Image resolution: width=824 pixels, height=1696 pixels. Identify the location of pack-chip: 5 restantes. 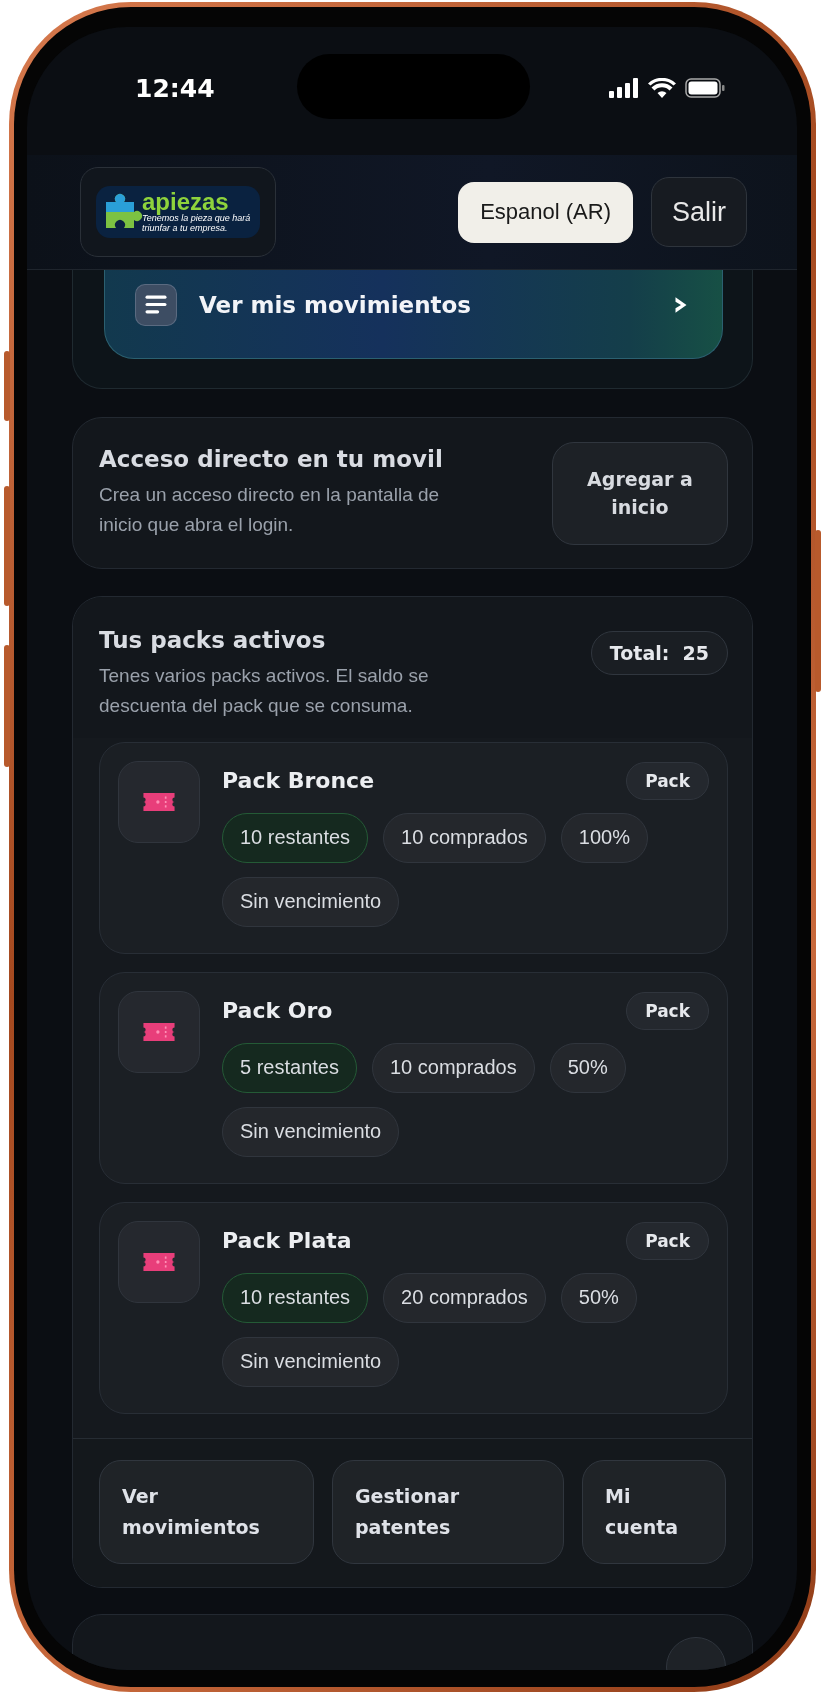
(289, 1067).